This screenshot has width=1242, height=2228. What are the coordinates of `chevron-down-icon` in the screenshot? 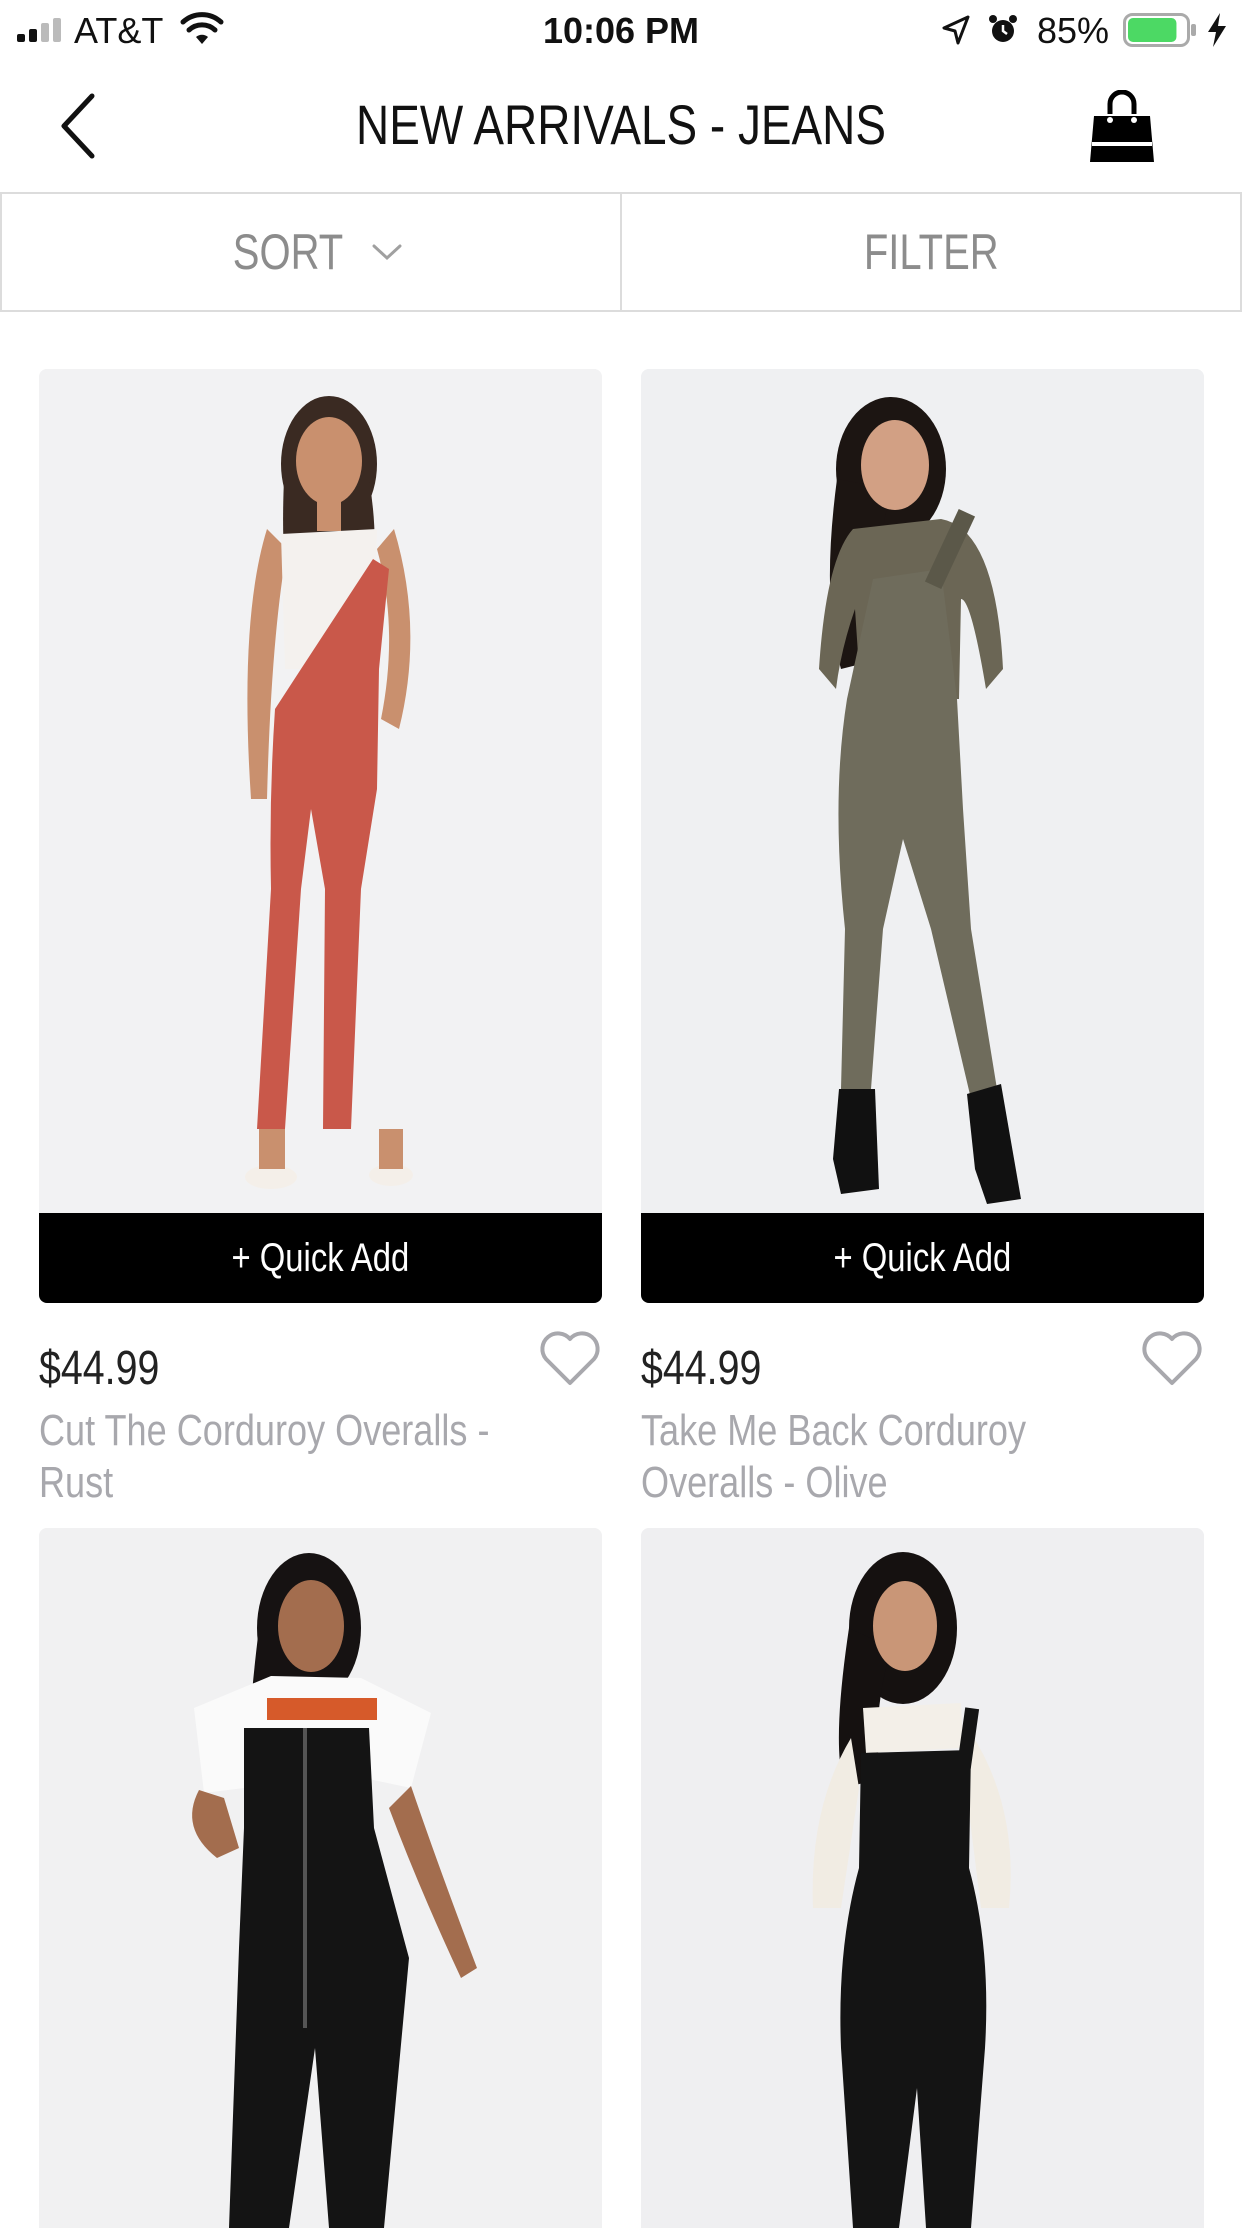 It's located at (387, 252).